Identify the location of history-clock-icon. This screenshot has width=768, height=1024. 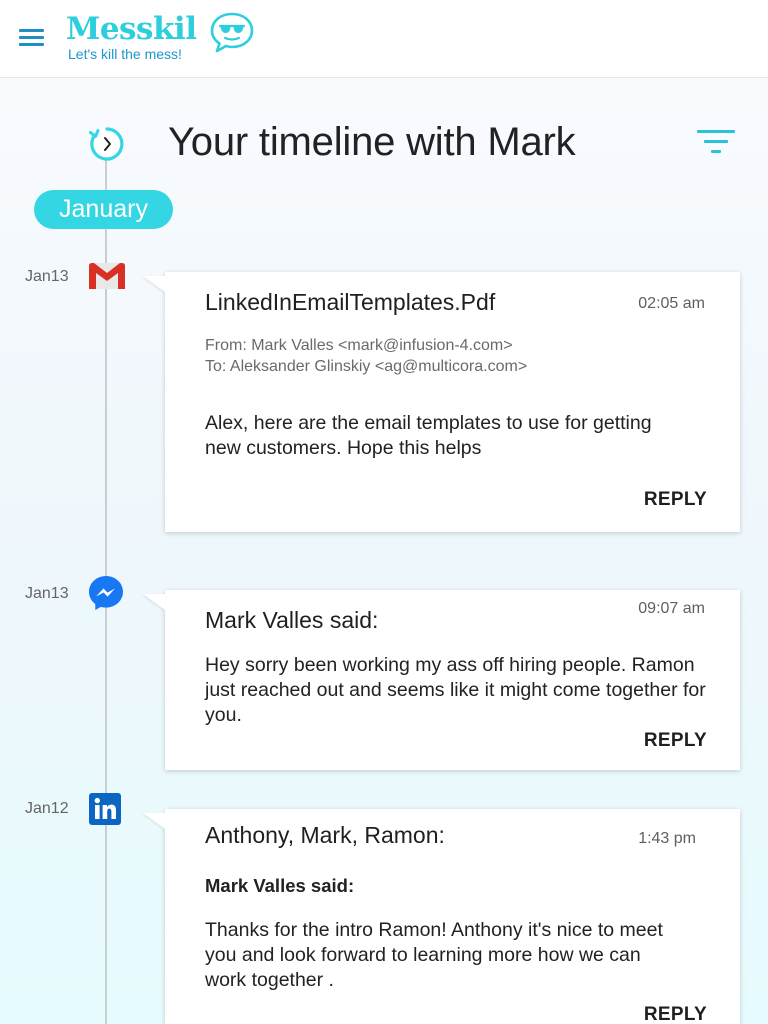
(106, 144).